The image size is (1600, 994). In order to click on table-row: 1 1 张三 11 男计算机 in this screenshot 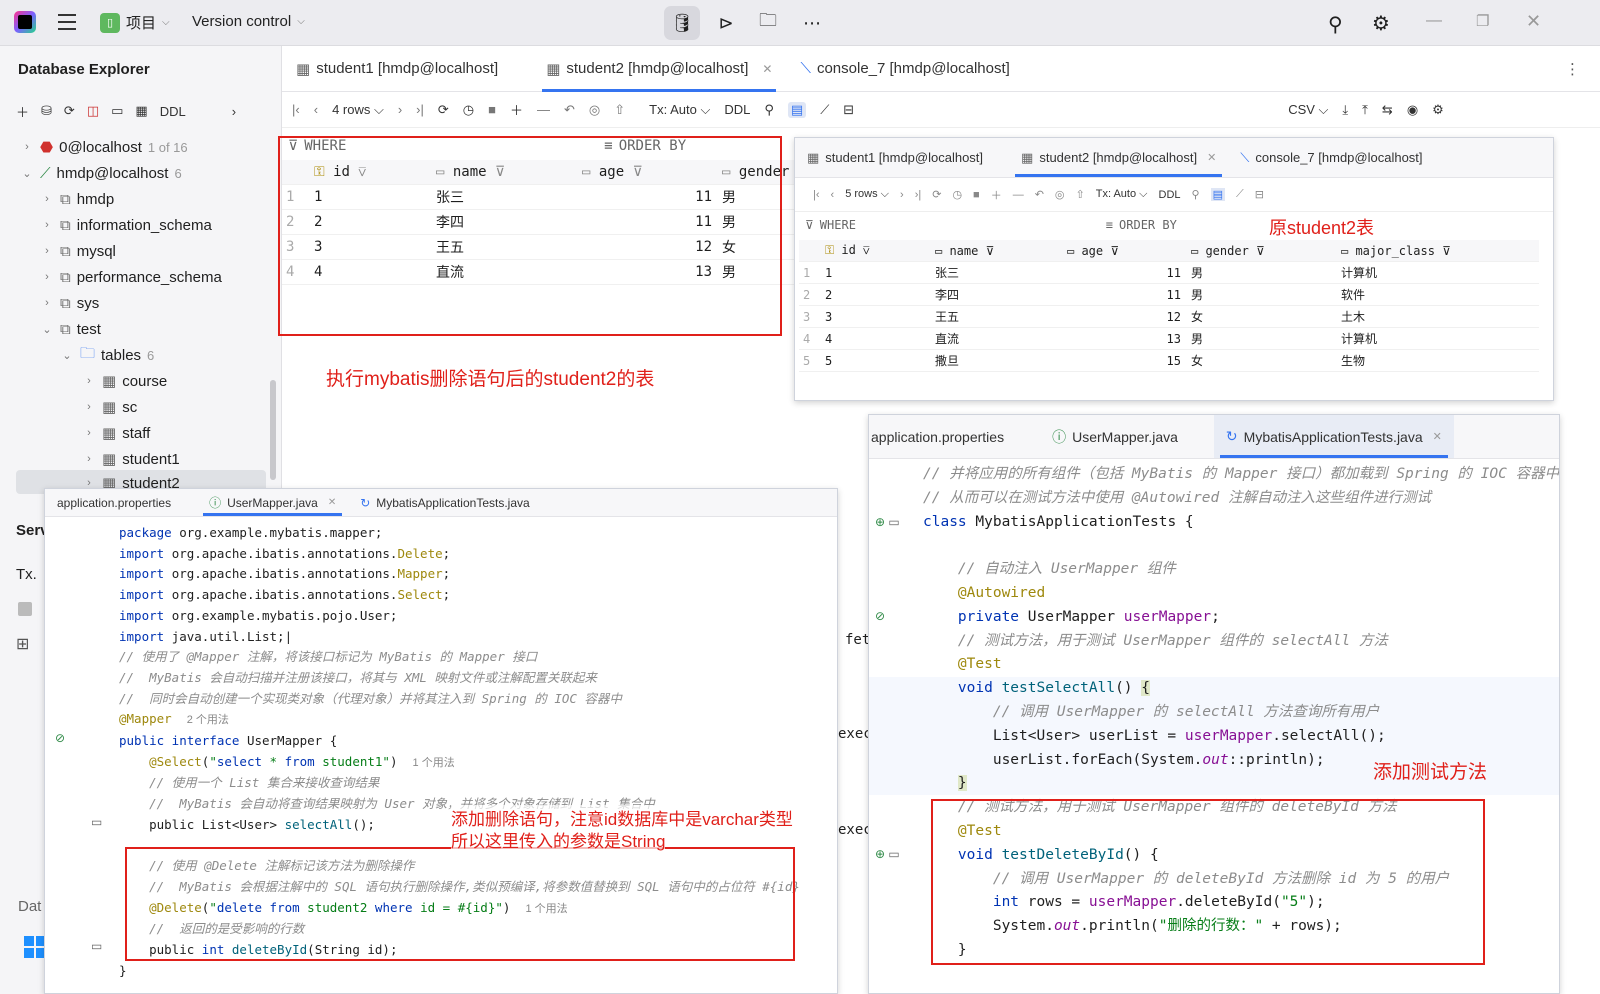, I will do `click(1169, 273)`.